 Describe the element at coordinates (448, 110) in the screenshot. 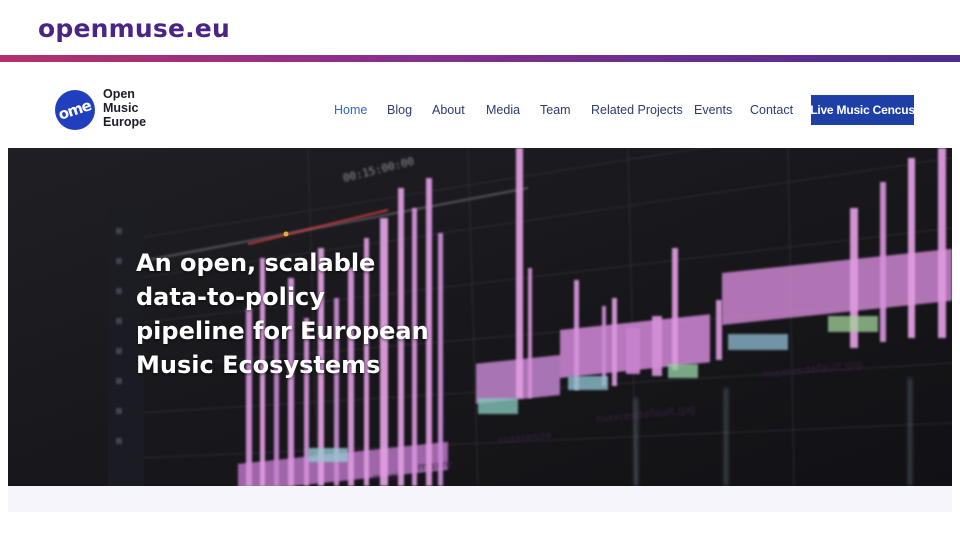

I see `nav-about: About` at that location.